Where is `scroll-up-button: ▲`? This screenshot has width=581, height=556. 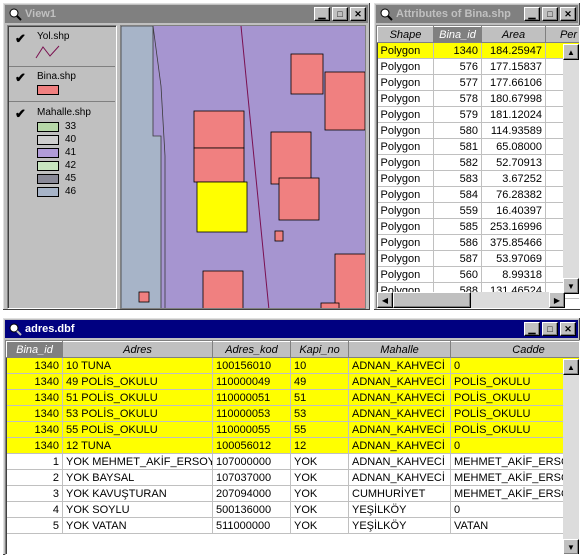 scroll-up-button: ▲ is located at coordinates (571, 367).